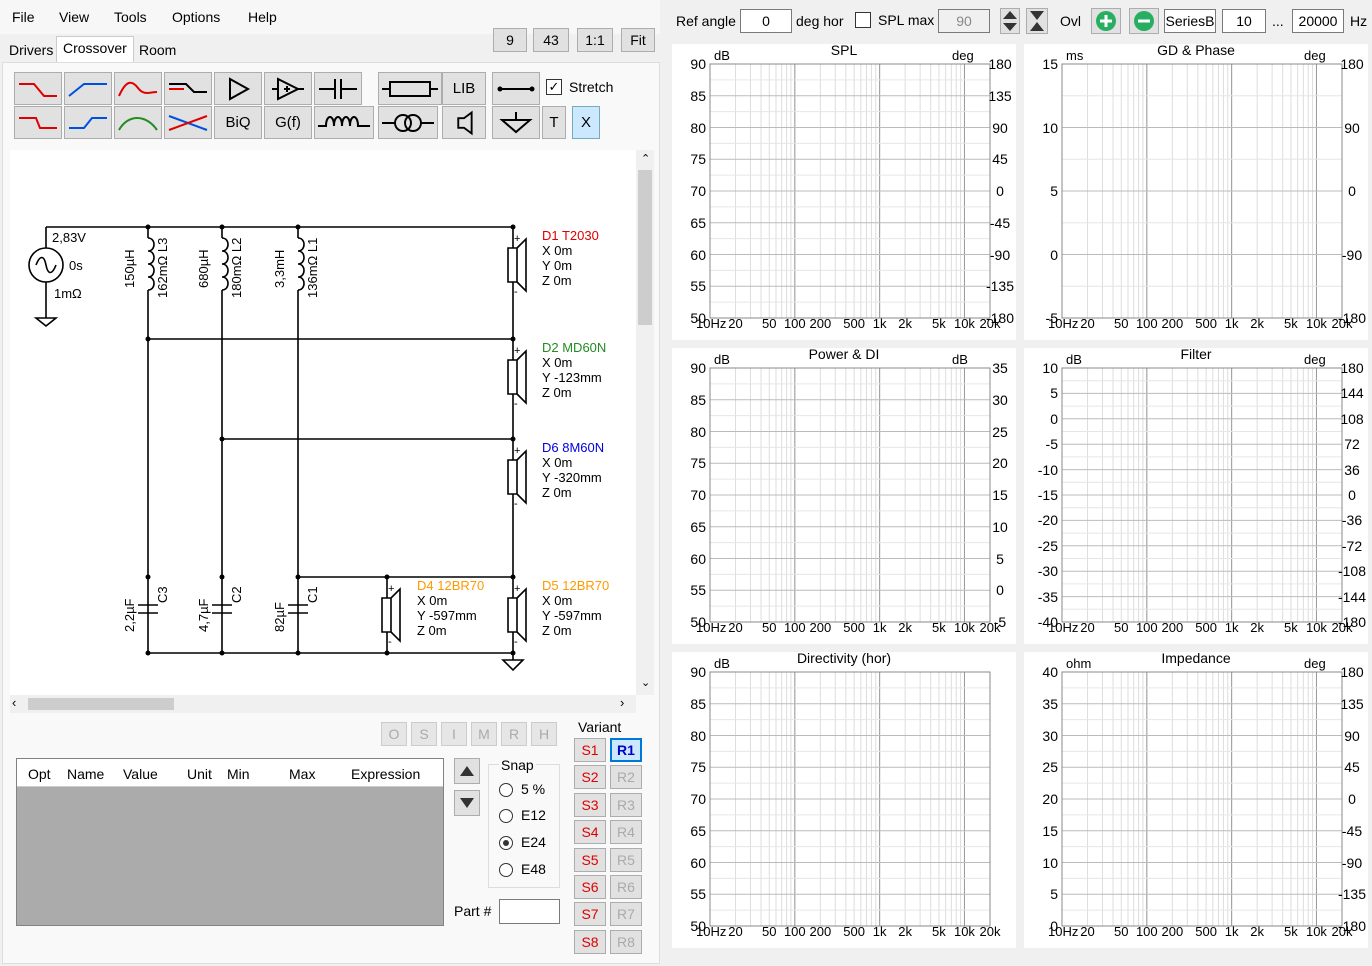 Image resolution: width=1372 pixels, height=966 pixels. I want to click on opt-o-button: O, so click(394, 734).